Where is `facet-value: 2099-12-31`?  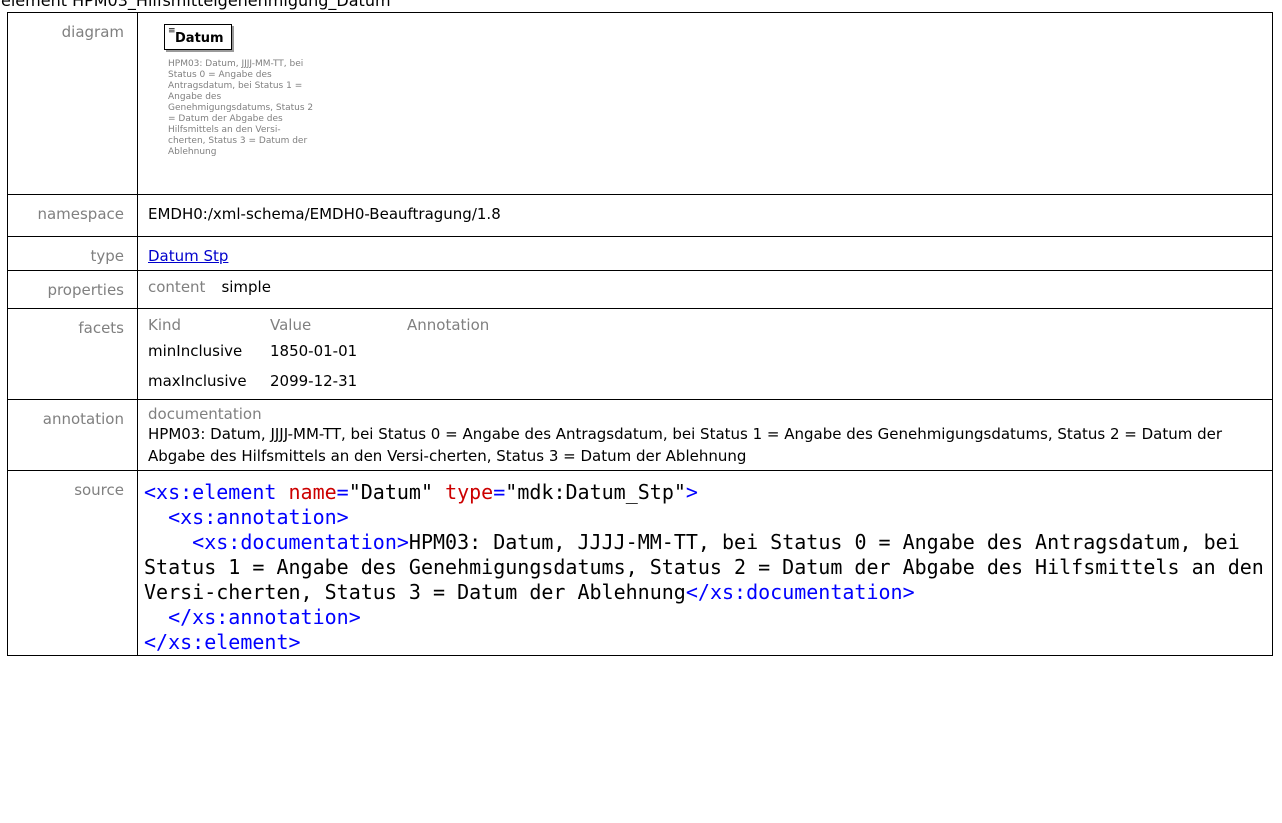
facet-value: 2099-12-31 is located at coordinates (314, 381).